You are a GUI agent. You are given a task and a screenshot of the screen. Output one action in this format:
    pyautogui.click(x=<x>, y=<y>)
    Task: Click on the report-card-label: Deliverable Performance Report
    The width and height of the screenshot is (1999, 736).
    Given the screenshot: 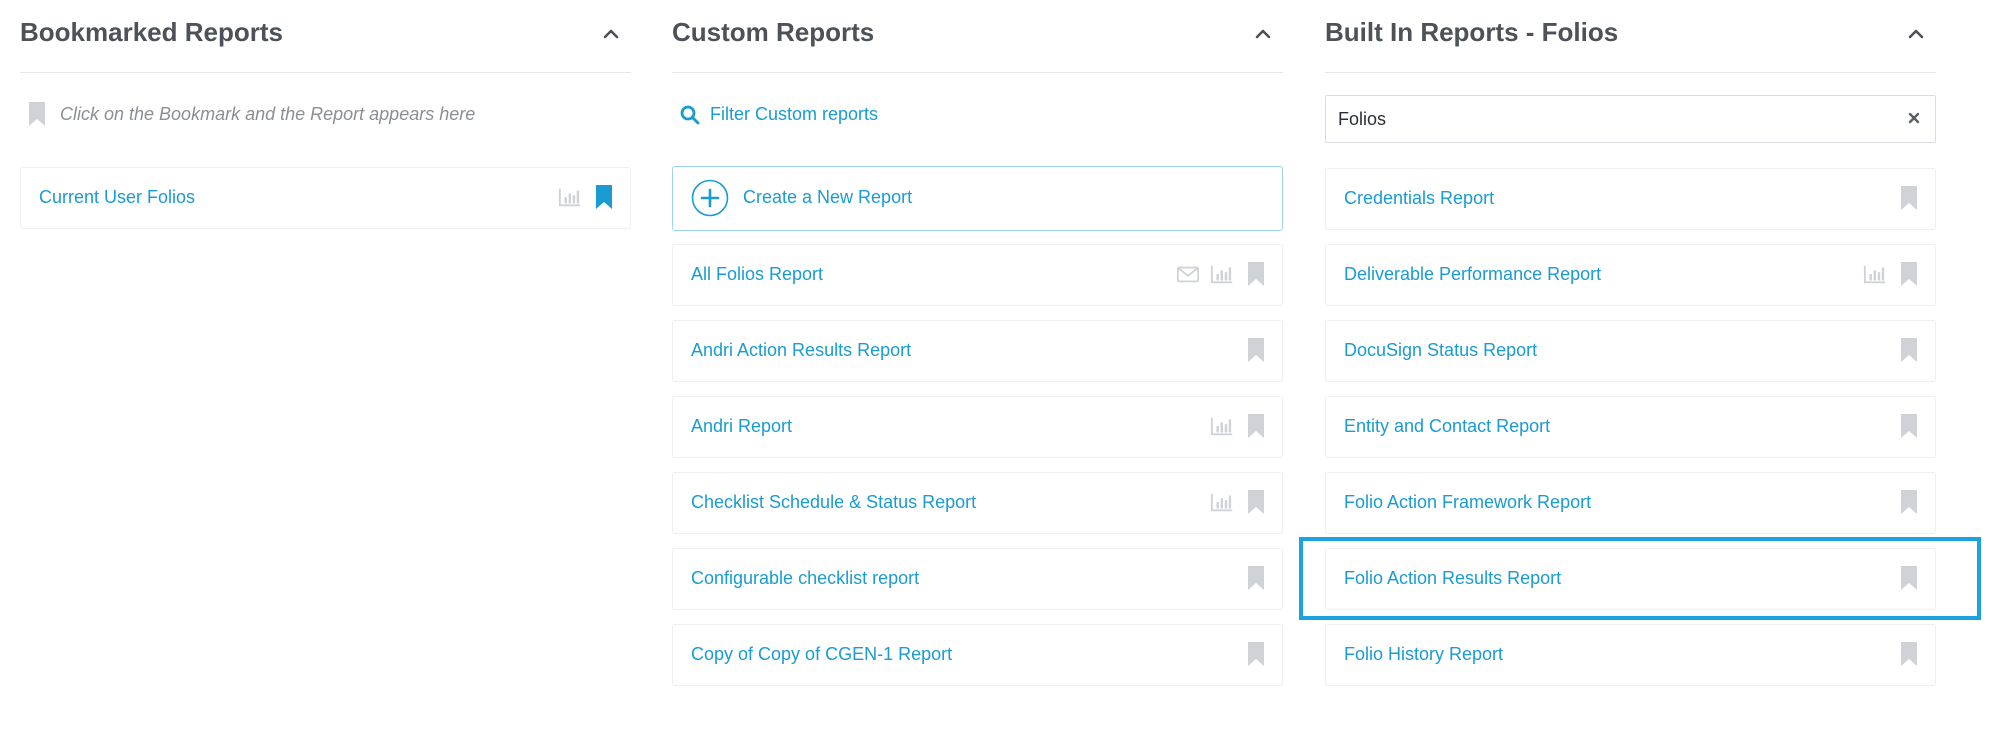 What is the action you would take?
    pyautogui.click(x=1472, y=274)
    